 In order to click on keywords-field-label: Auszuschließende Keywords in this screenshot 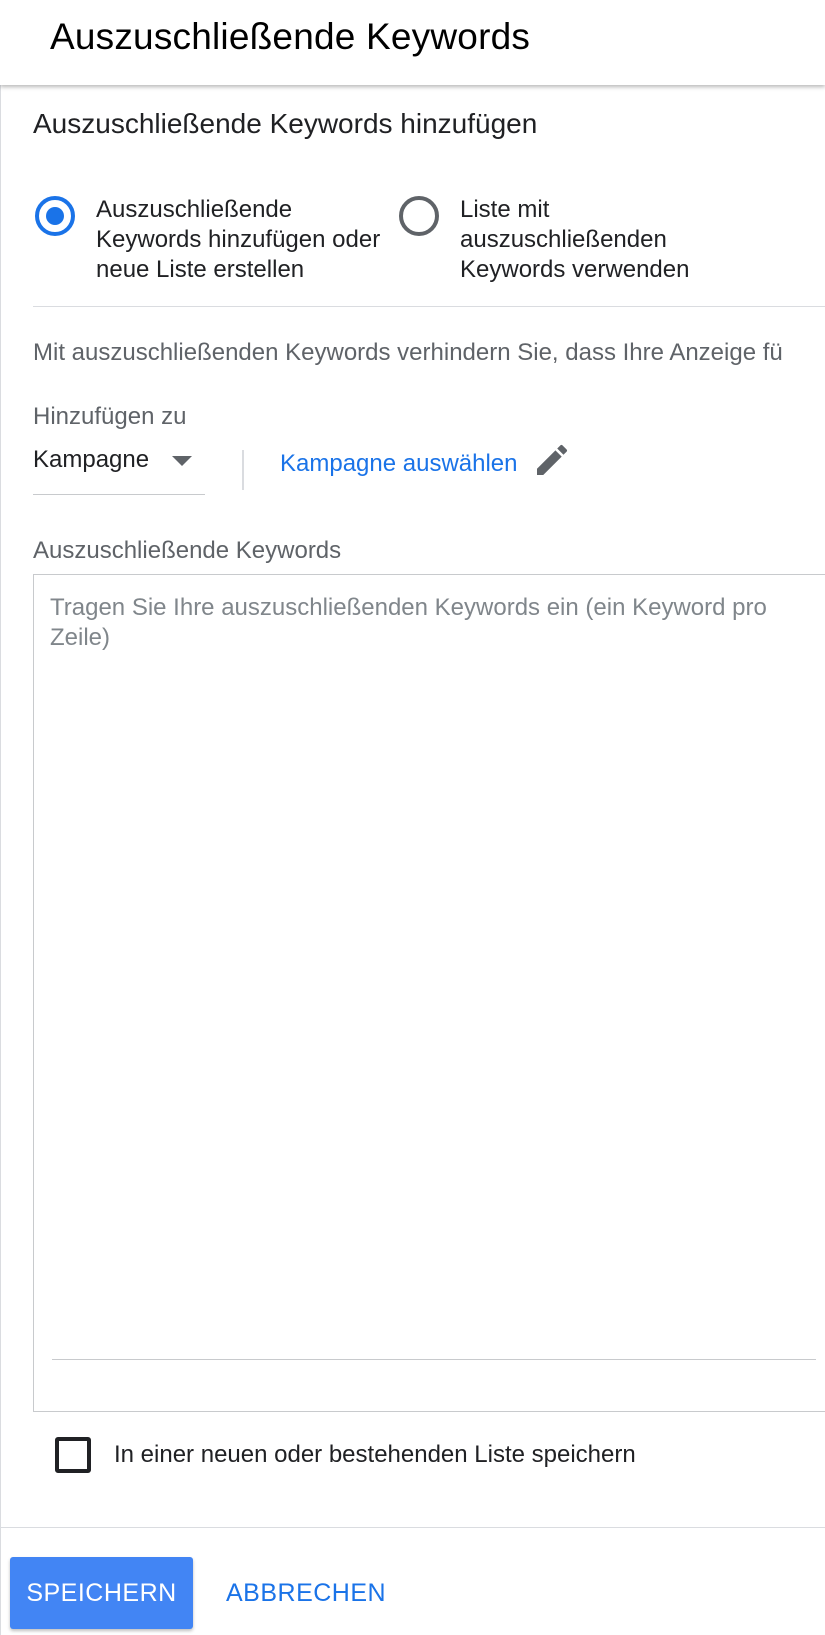, I will do `click(187, 550)`.